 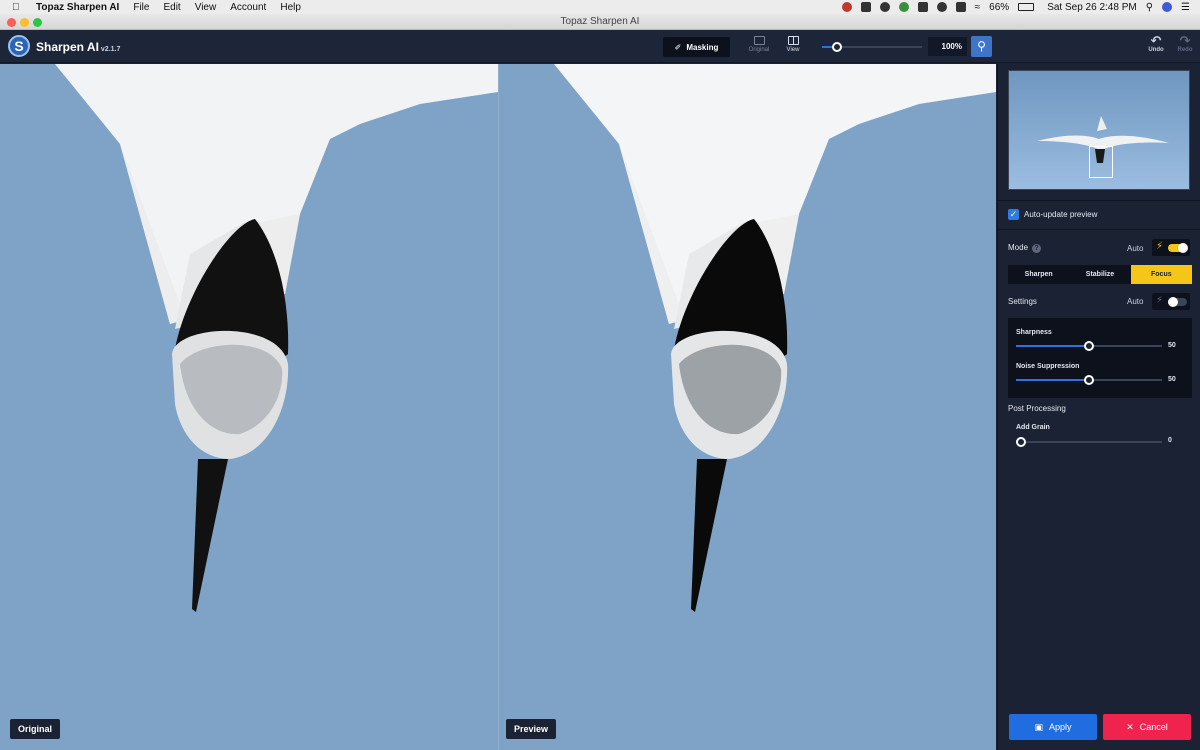 I want to click on mode-stabilize-button: Stabilize, so click(x=1099, y=274).